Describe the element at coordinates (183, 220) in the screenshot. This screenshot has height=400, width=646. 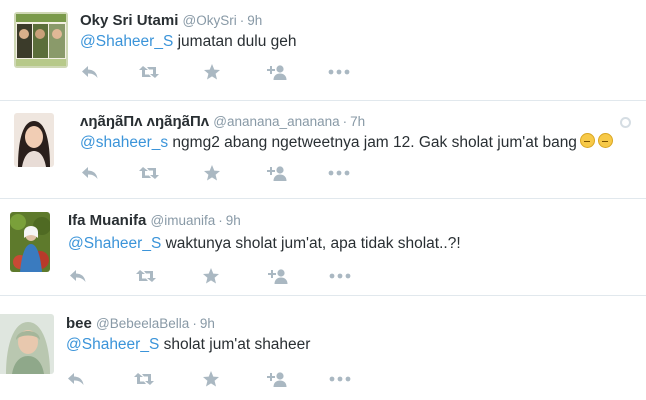
I see `username: @imuanifa` at that location.